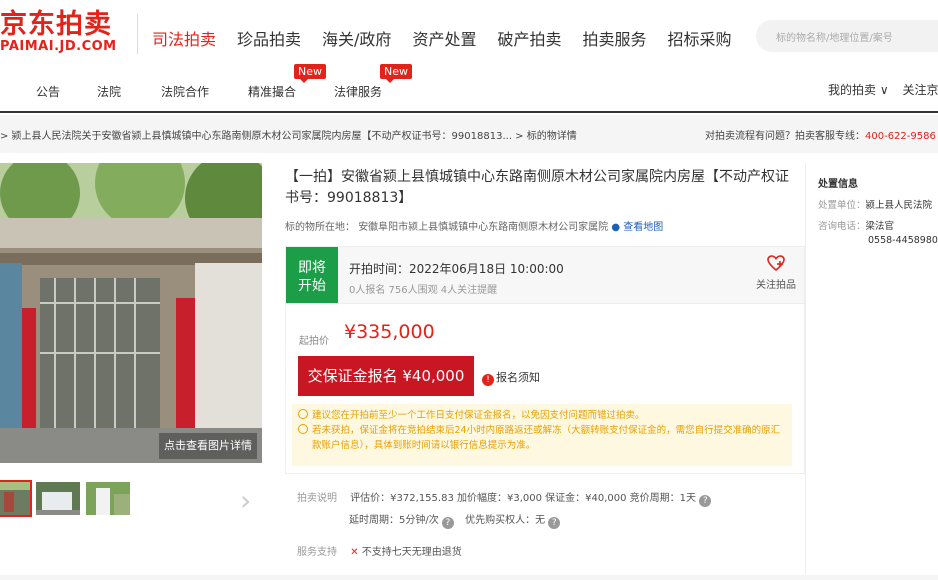  Describe the element at coordinates (423, 290) in the screenshot. I see `auction-stats: 0人报名 756人围观 4人关注提醒` at that location.